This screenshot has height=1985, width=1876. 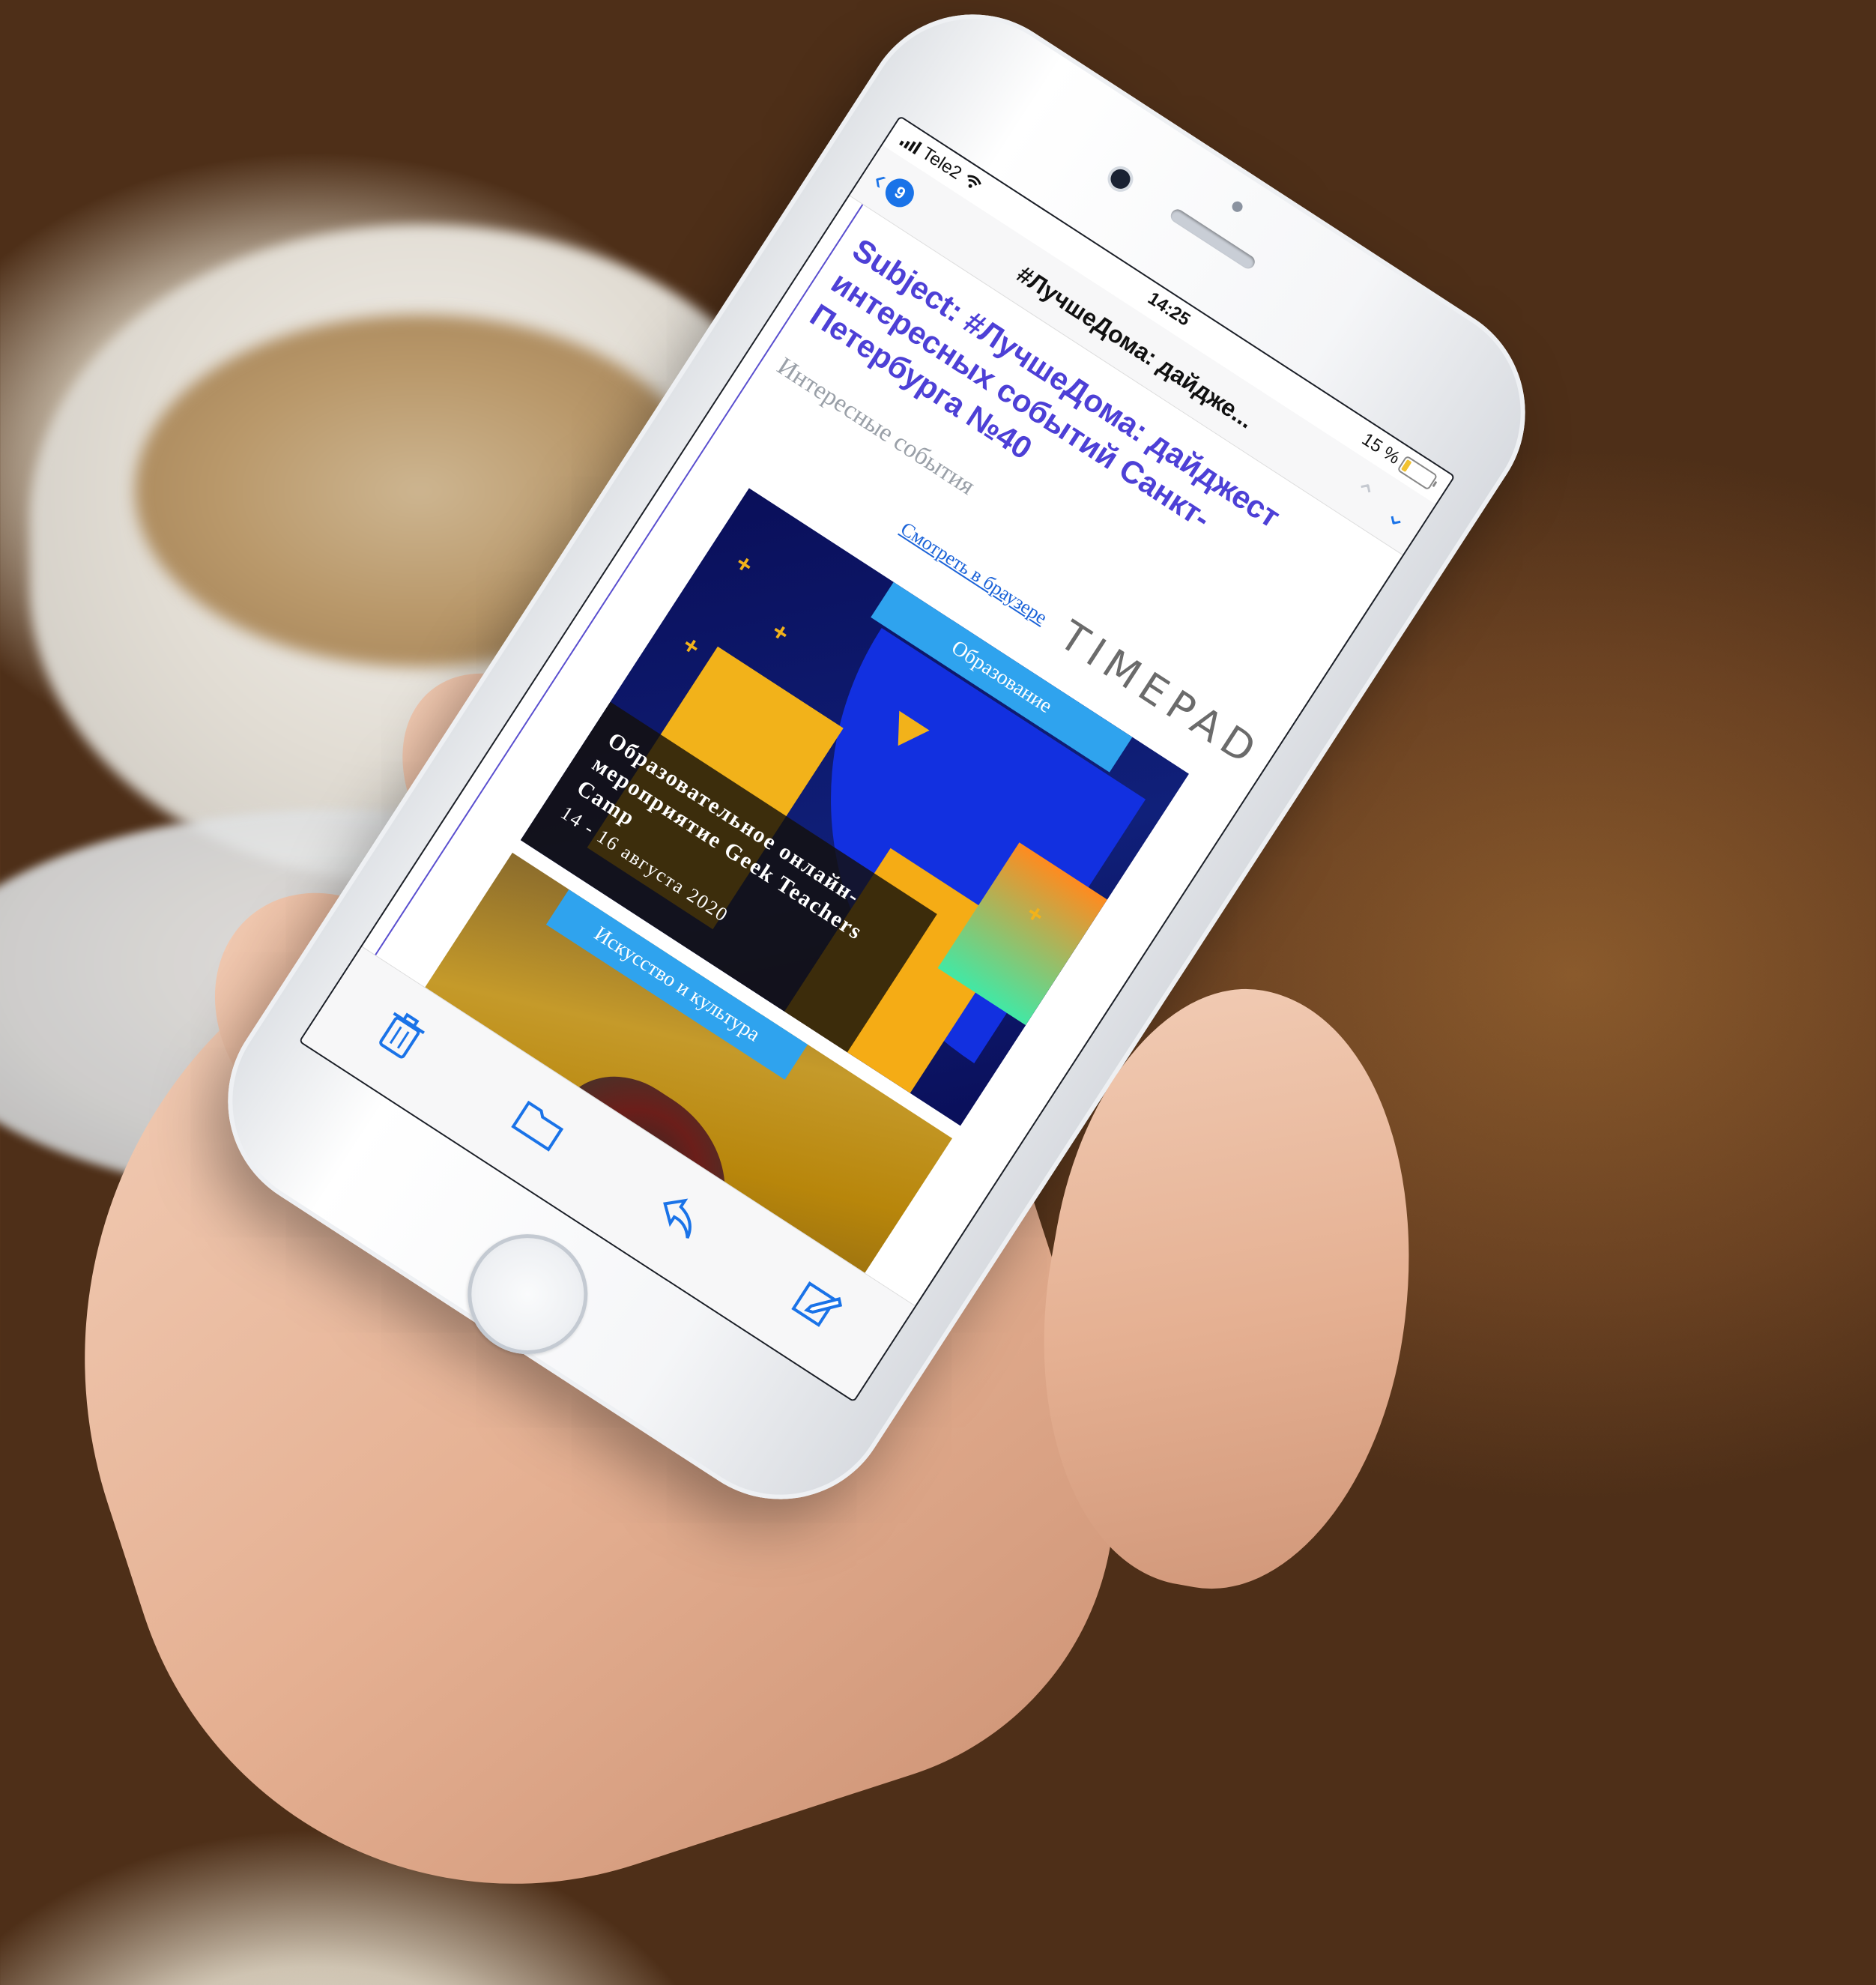 What do you see at coordinates (1363, 494) in the screenshot?
I see `chevron-up-icon: ⌃` at bounding box center [1363, 494].